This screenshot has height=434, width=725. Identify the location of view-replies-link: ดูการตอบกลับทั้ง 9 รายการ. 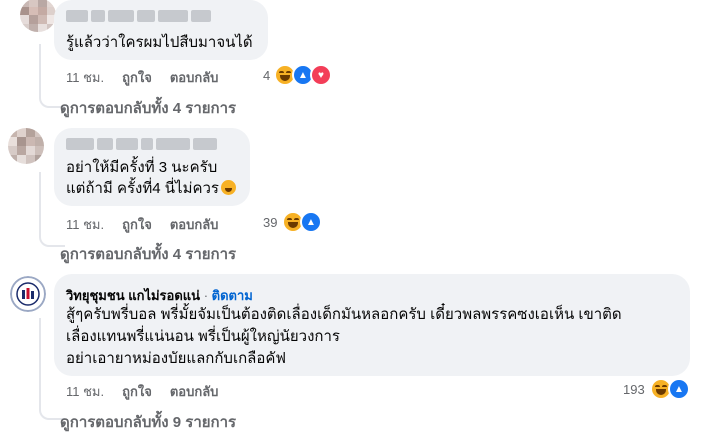
(148, 422).